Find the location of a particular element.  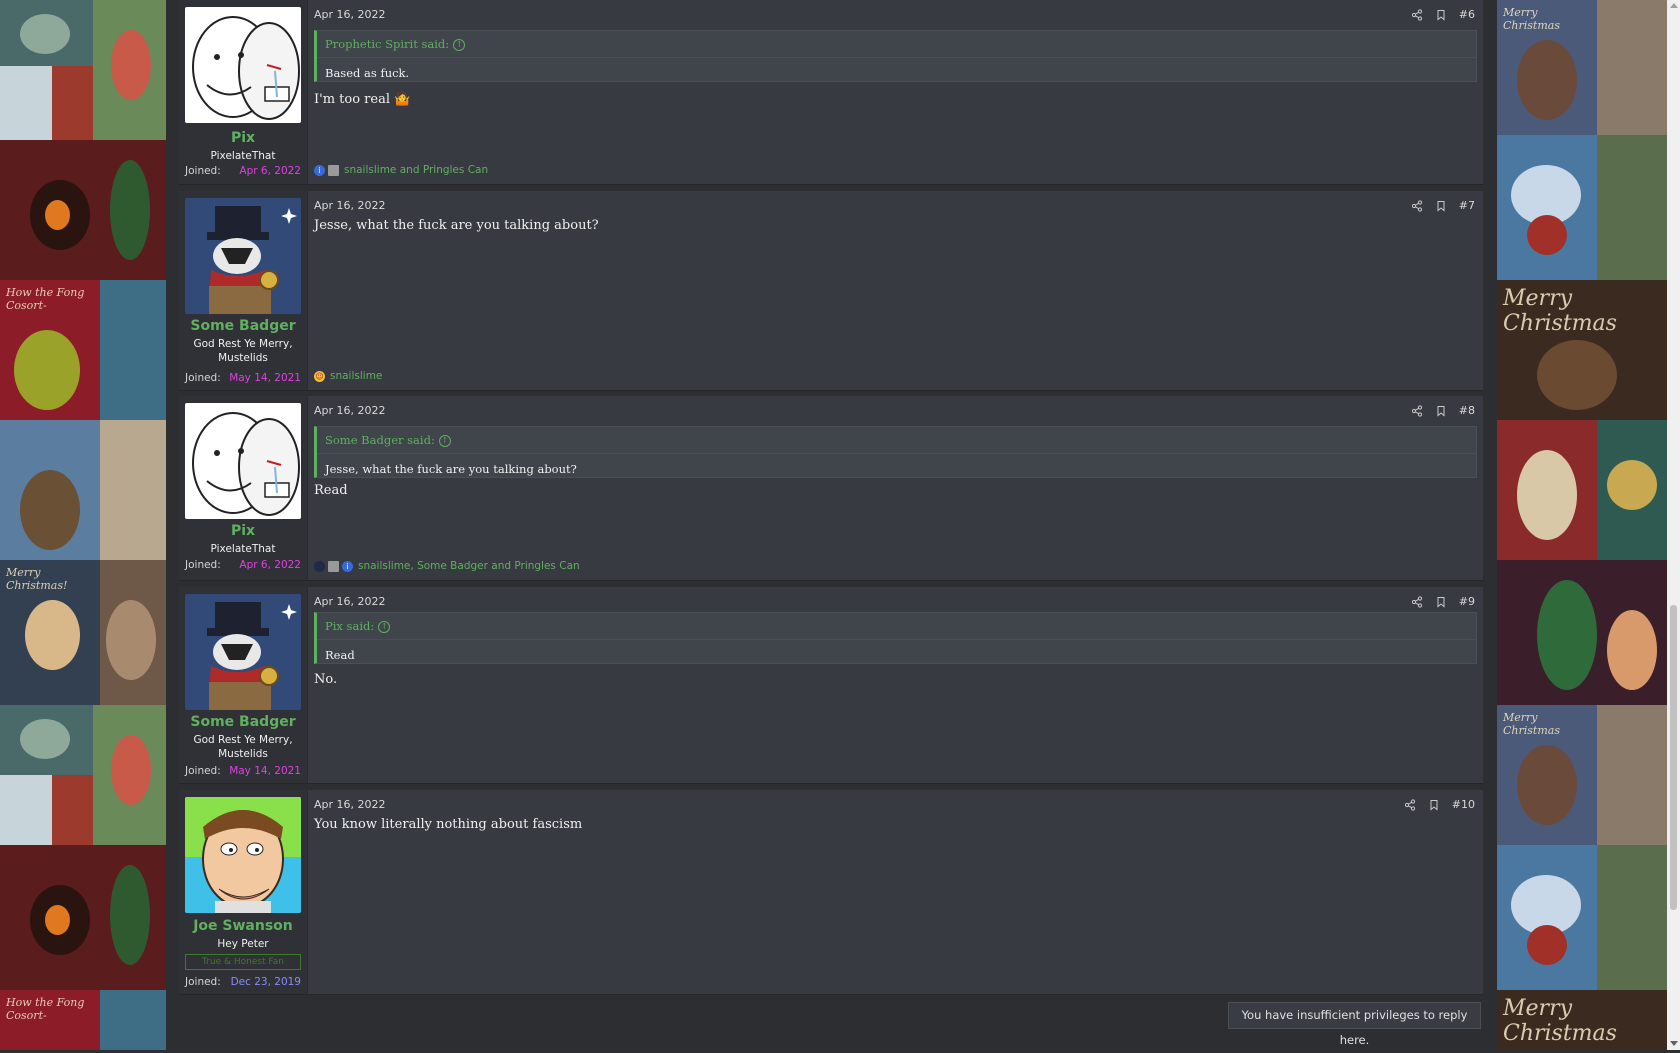

user-title: PixelateThat is located at coordinates (243, 156).